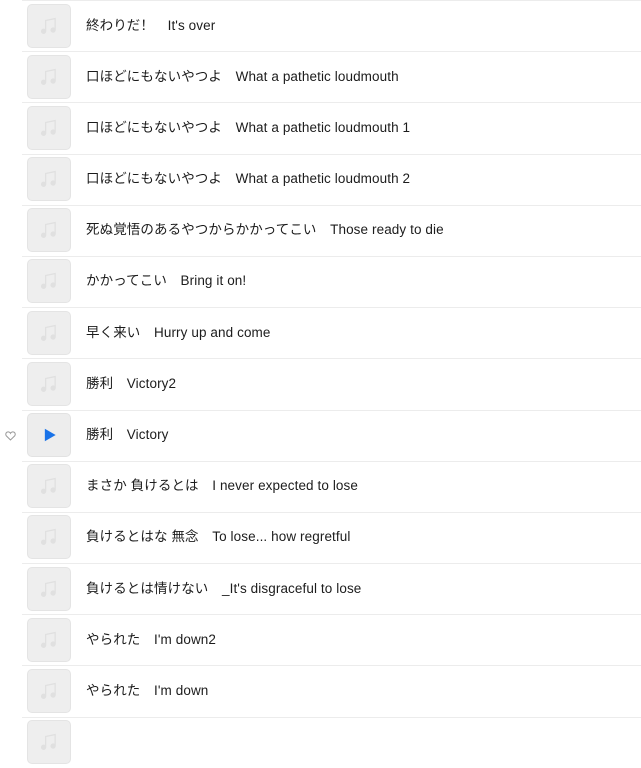 The width and height of the screenshot is (641, 768). What do you see at coordinates (359, 332) in the screenshot?
I see `track-title-cell: 早く来い Hurry up and come` at bounding box center [359, 332].